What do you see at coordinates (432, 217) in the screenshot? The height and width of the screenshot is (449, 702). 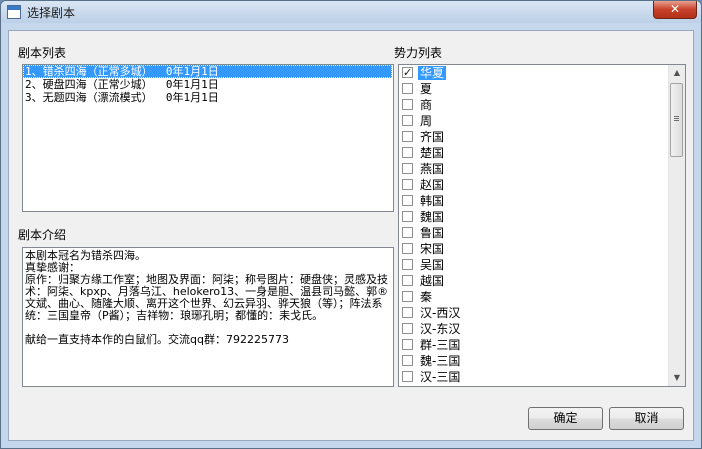 I see `faction-item-label: 魏国` at bounding box center [432, 217].